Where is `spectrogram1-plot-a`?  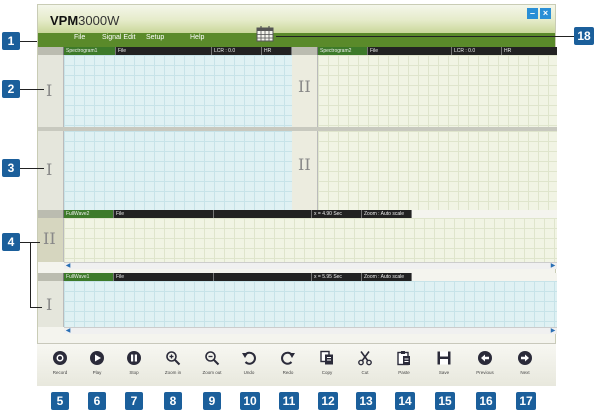 spectrogram1-plot-a is located at coordinates (178, 91).